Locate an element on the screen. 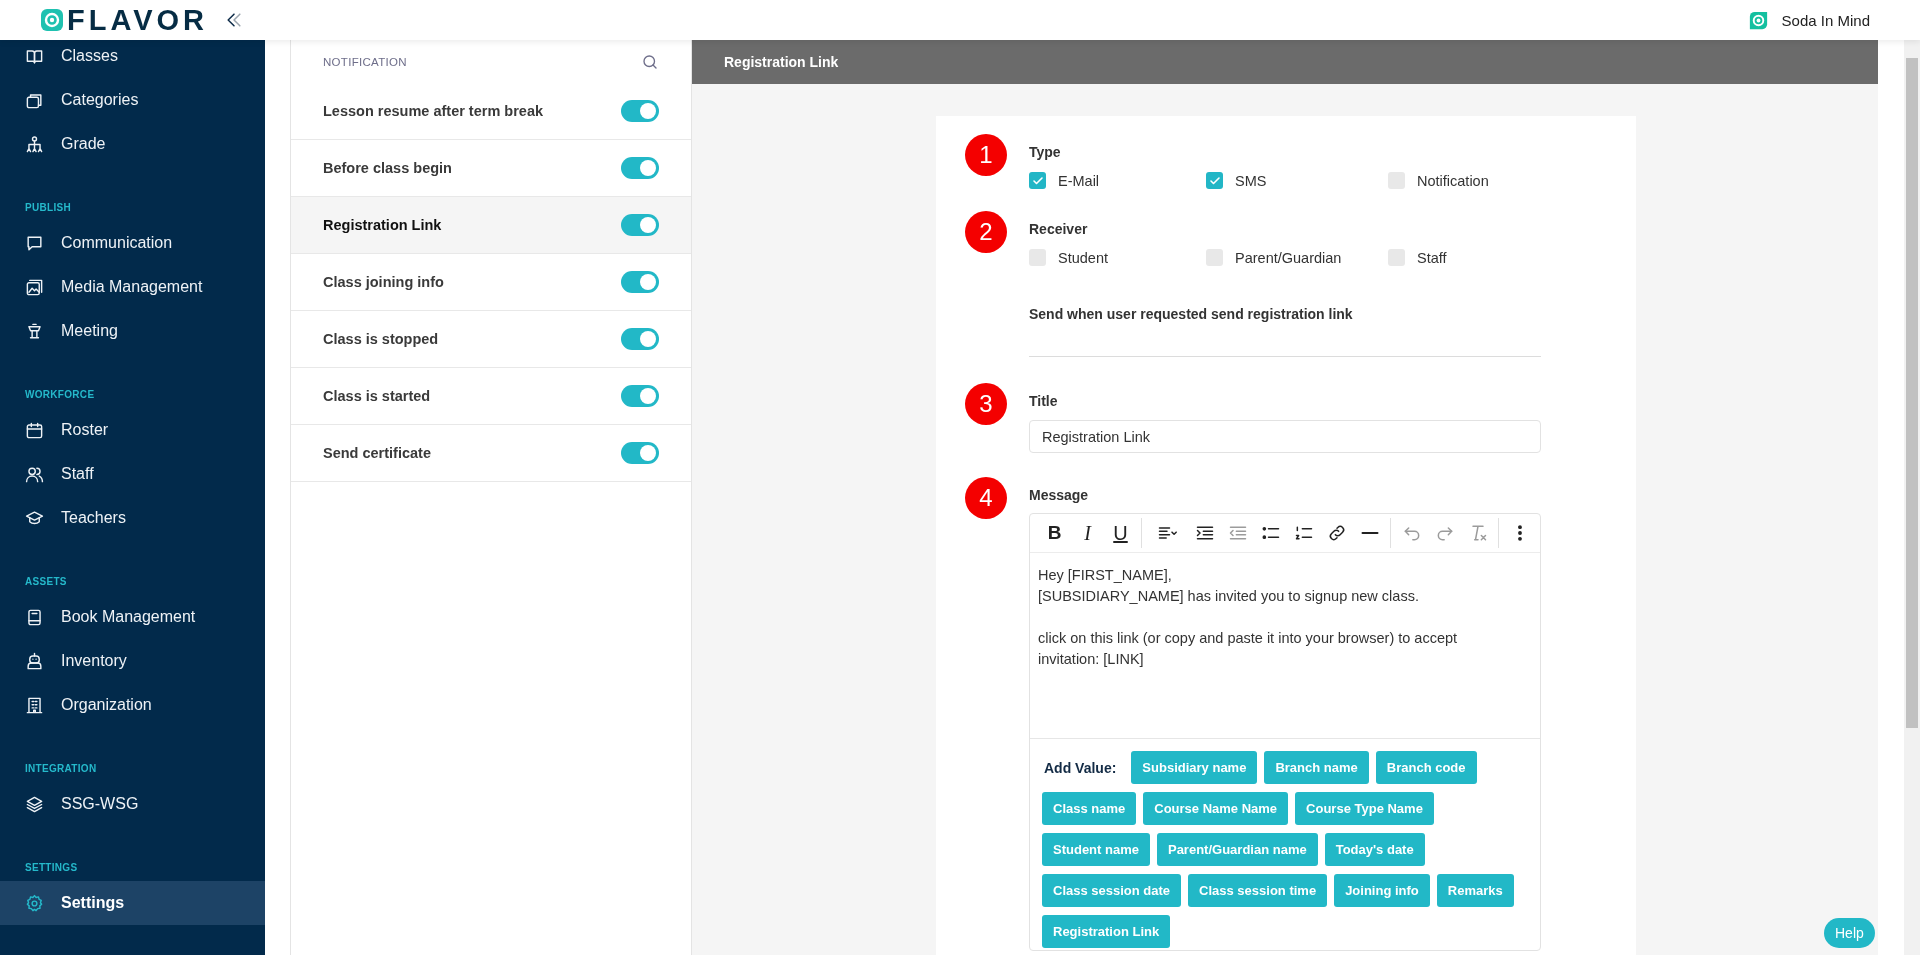 The image size is (1920, 955). step-number-badge: 2 is located at coordinates (986, 232).